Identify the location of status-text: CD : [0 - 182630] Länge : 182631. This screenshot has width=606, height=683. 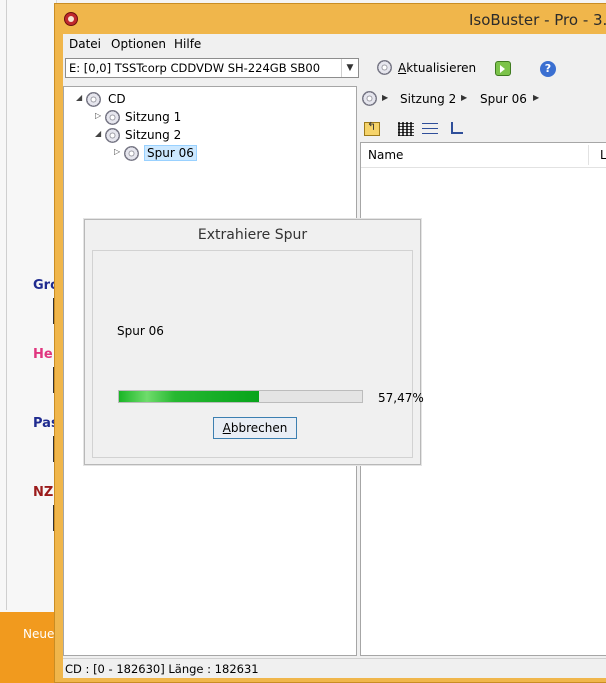
(162, 669).